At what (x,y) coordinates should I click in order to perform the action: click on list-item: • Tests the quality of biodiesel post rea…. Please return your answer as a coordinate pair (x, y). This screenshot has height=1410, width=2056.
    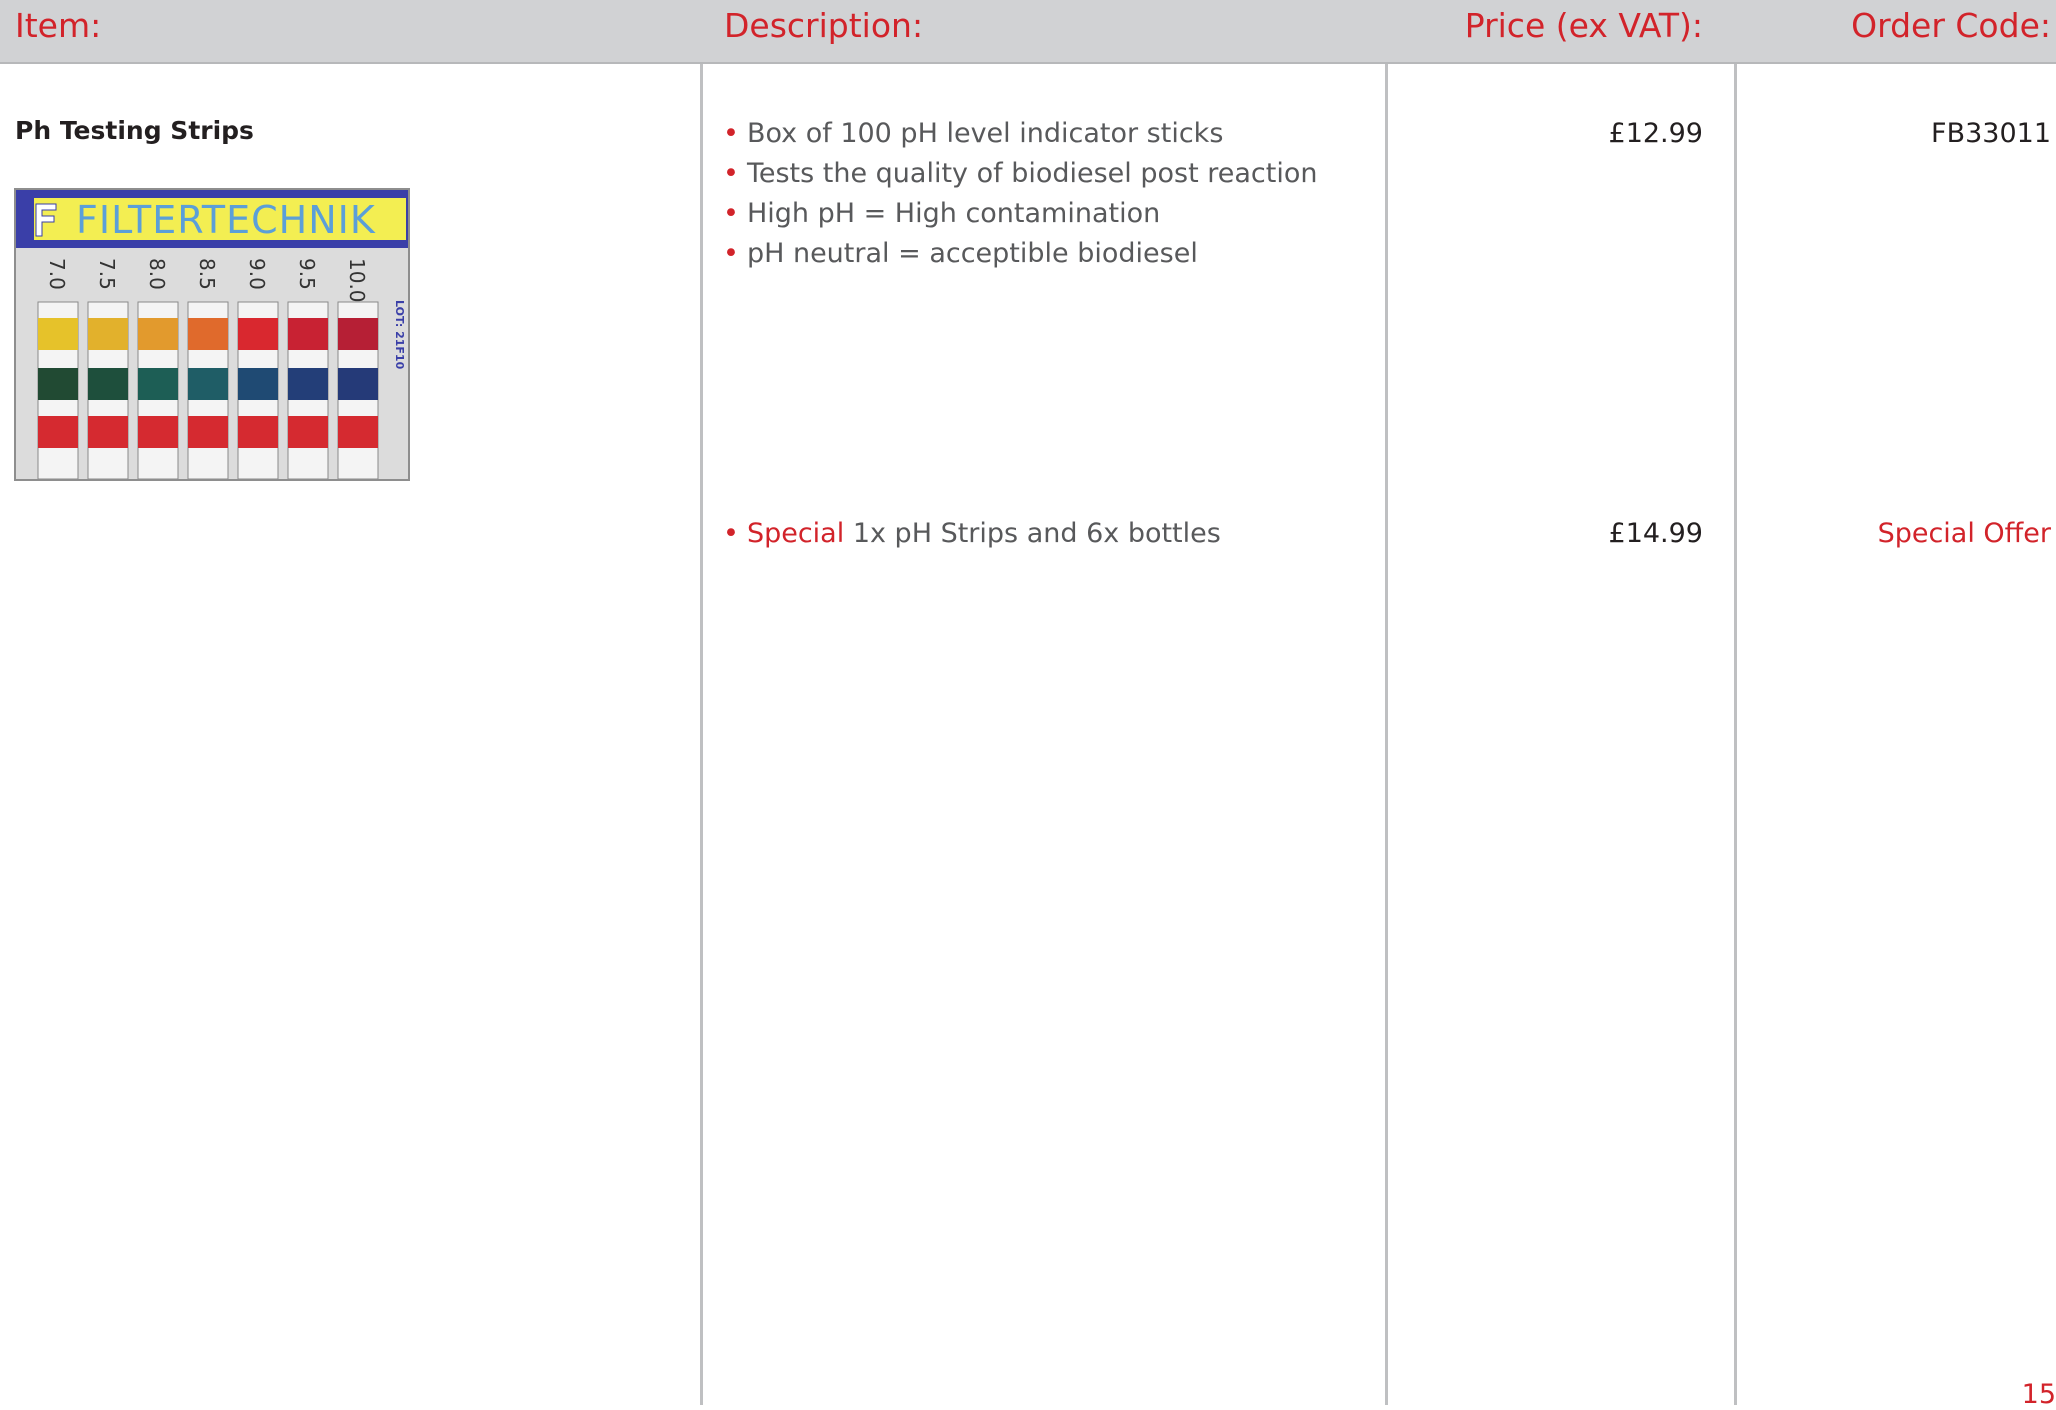
    Looking at the image, I should click on (1020, 173).